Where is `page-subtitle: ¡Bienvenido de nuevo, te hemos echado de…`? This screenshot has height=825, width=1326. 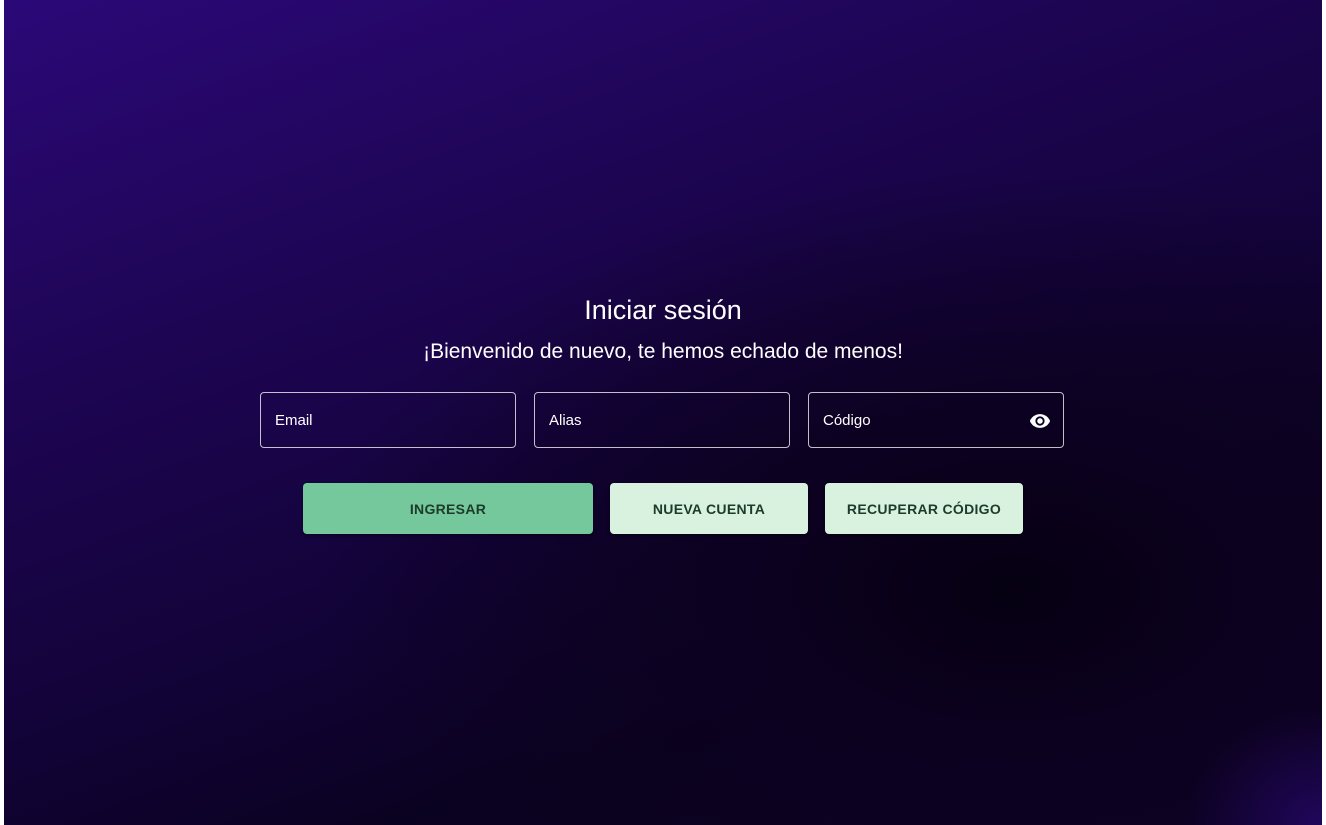 page-subtitle: ¡Bienvenido de nuevo, te hemos echado de… is located at coordinates (663, 351).